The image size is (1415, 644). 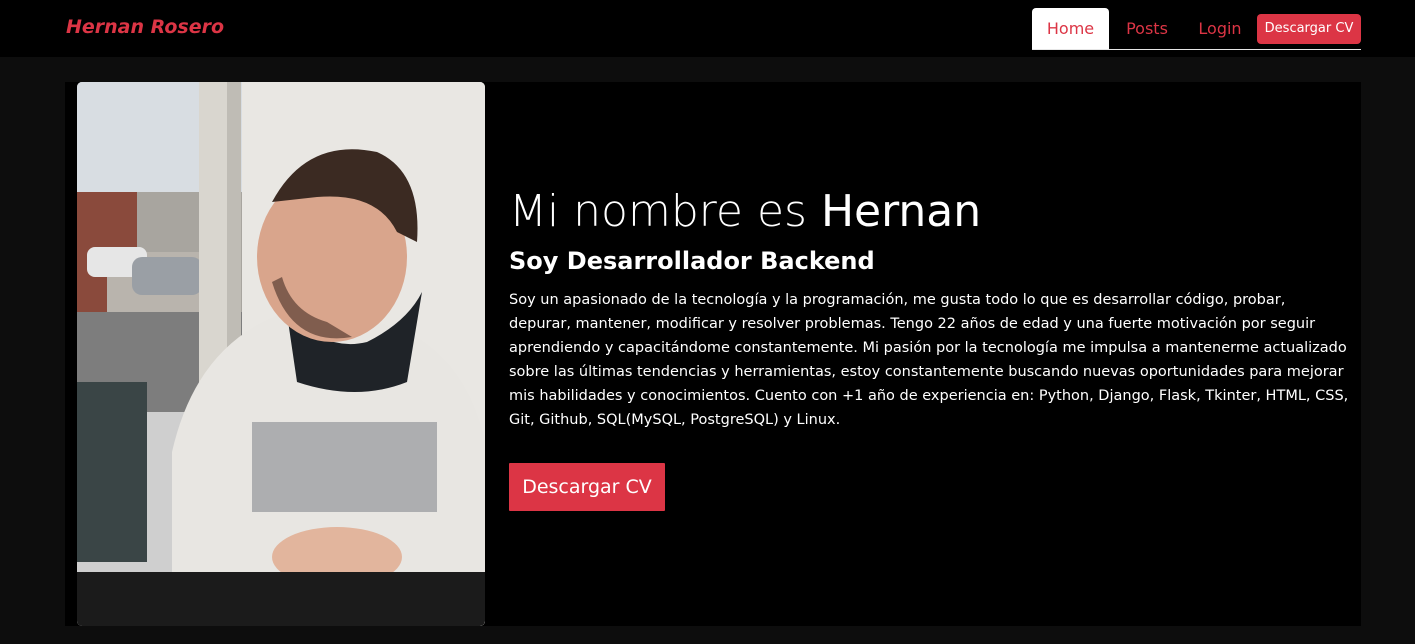 I want to click on nav-tabs: Home Posts Login Descargar CV, so click(x=1196, y=29).